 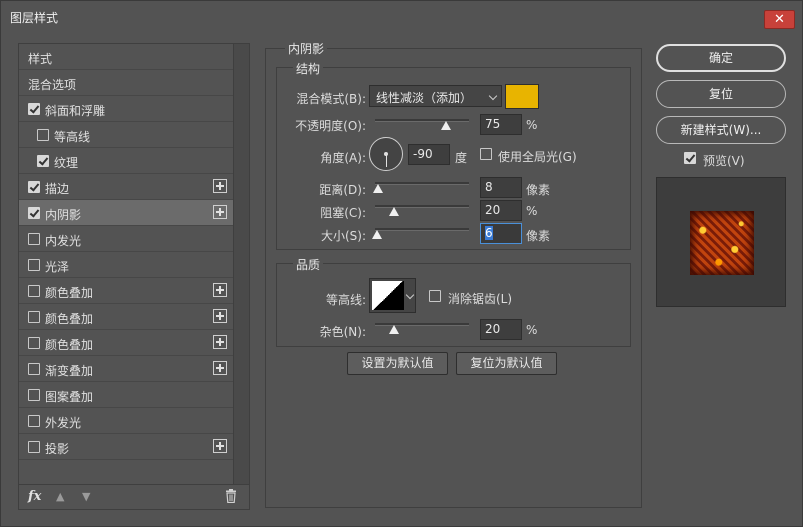 What do you see at coordinates (342, 190) in the screenshot?
I see `distance-label: 距离(D):` at bounding box center [342, 190].